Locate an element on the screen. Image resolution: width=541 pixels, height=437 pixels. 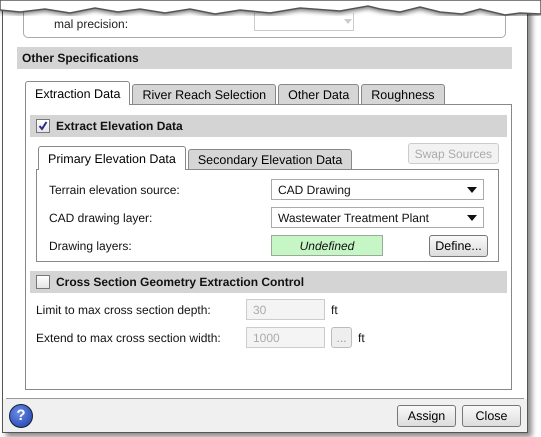
group-title: Cross Section Geometry Extraction Control is located at coordinates (180, 282).